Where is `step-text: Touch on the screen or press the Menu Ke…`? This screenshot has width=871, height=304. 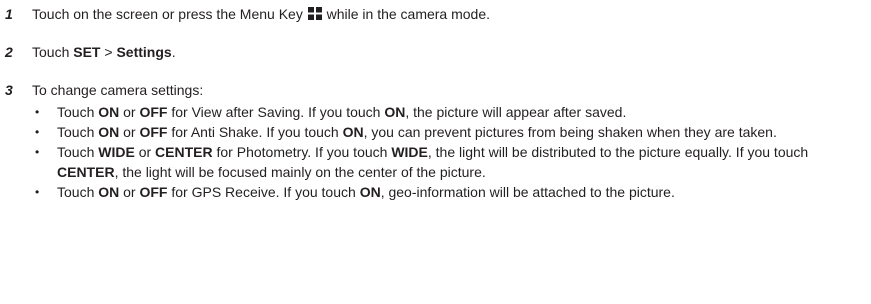 step-text: Touch on the screen or press the Menu Ke… is located at coordinates (451, 14).